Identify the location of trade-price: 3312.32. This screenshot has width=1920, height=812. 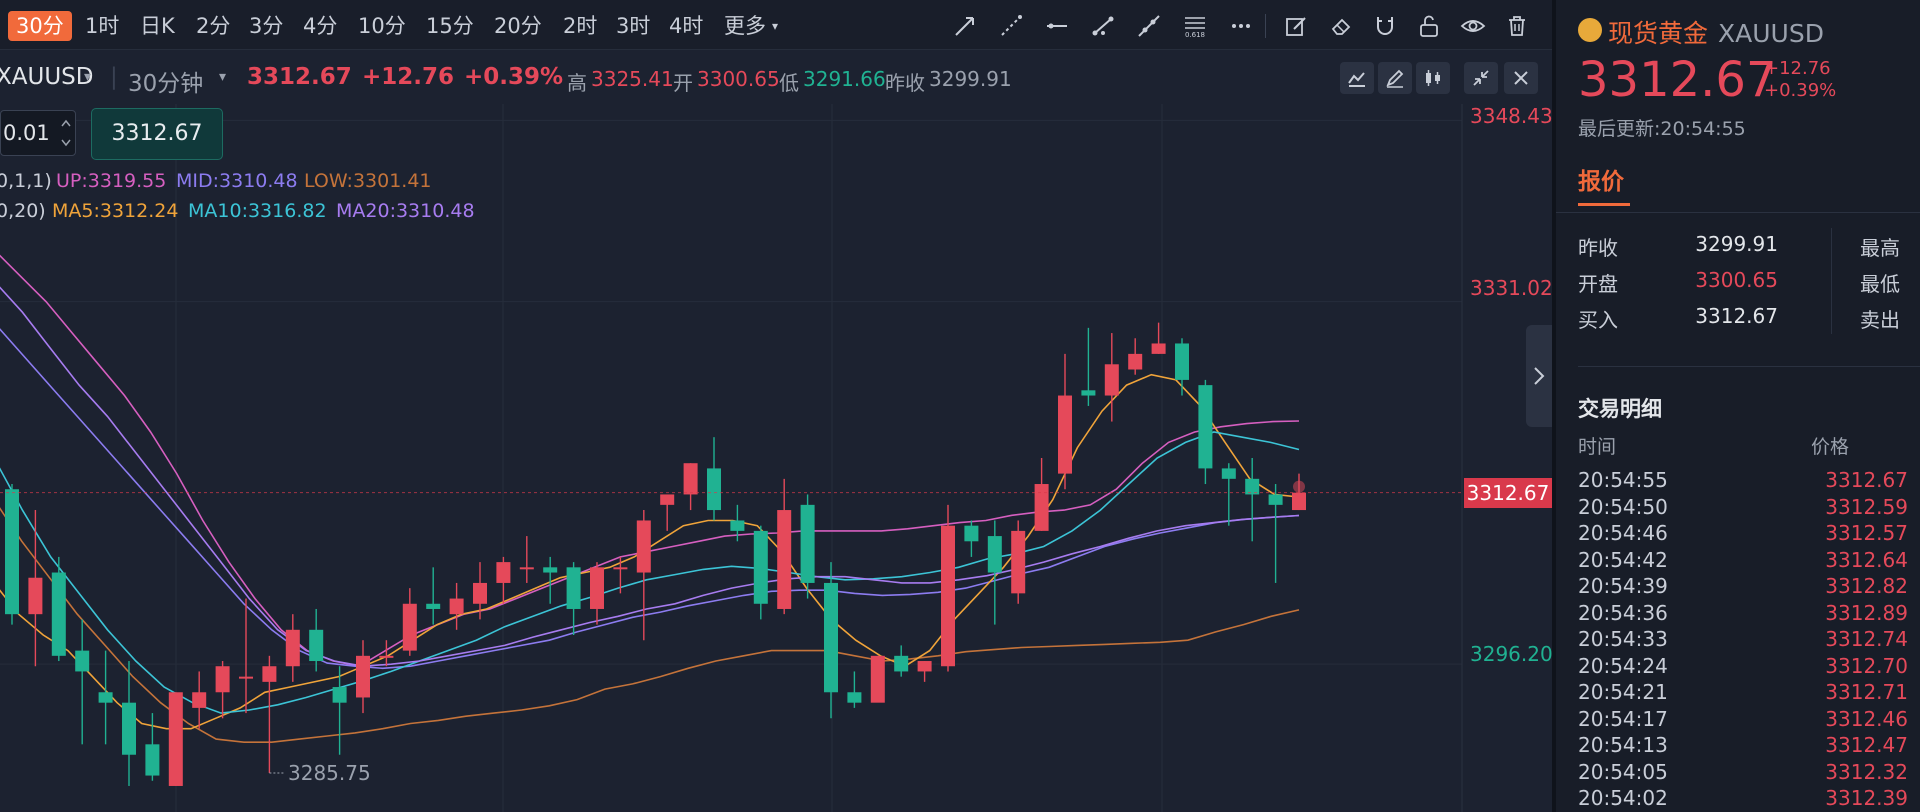
(1866, 771).